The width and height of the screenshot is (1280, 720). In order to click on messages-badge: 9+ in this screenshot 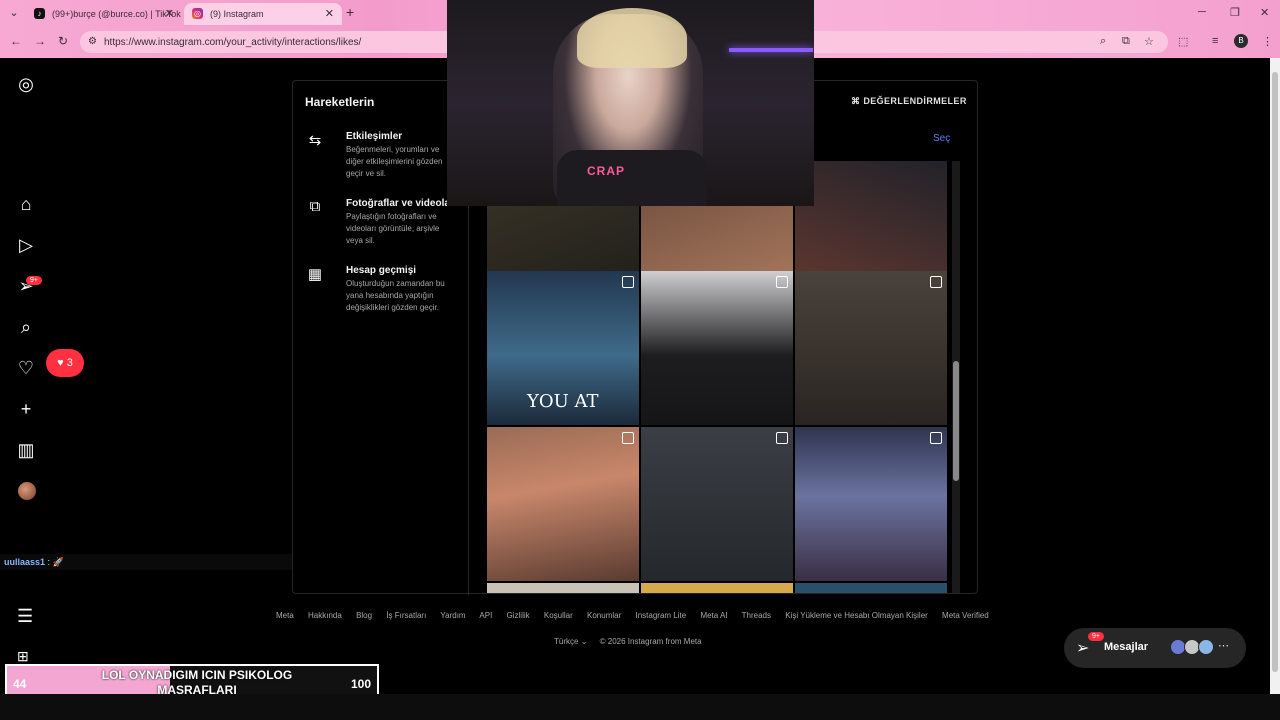, I will do `click(1096, 636)`.